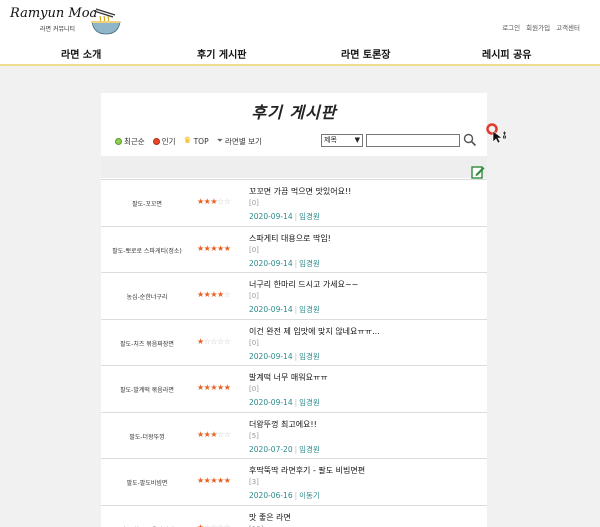  I want to click on post-title: 맛 좋은 라면, so click(270, 517).